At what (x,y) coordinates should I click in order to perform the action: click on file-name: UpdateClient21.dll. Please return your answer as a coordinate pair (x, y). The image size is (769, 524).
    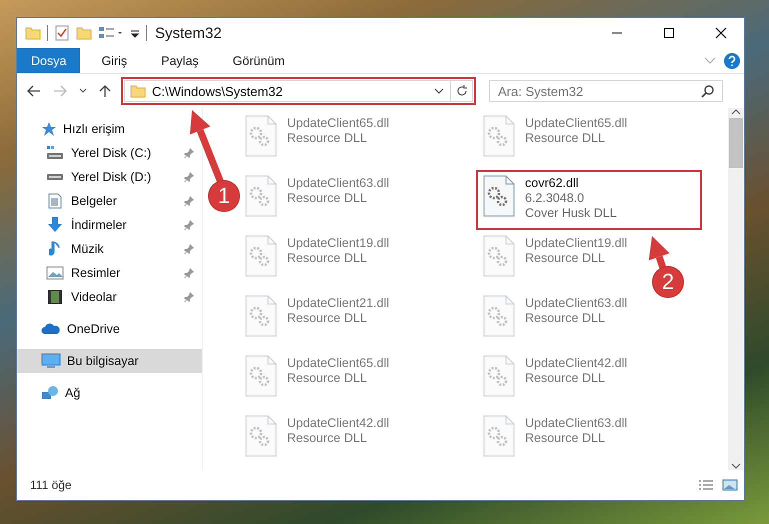
    Looking at the image, I should click on (338, 303).